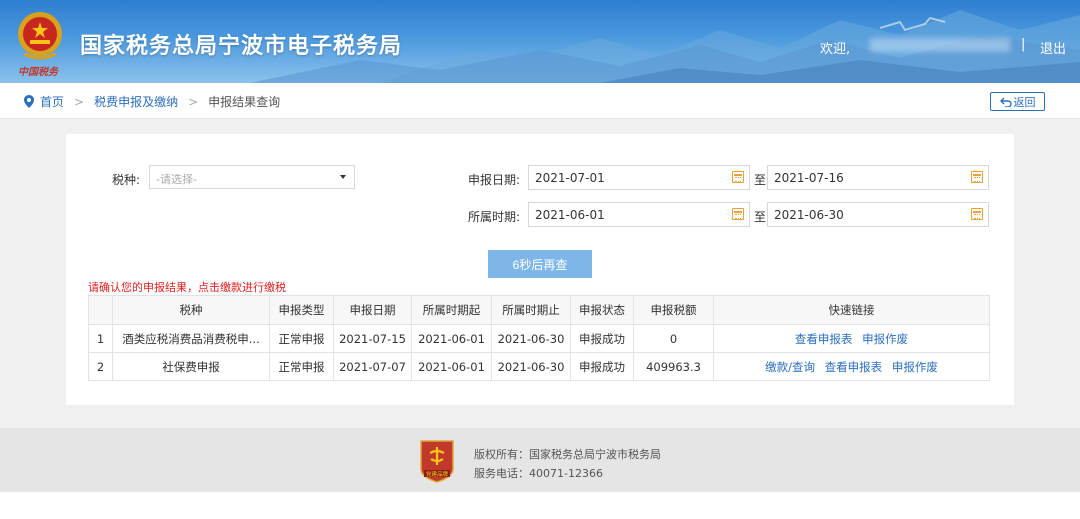 This screenshot has width=1080, height=519. I want to click on row-index: 2, so click(100, 366).